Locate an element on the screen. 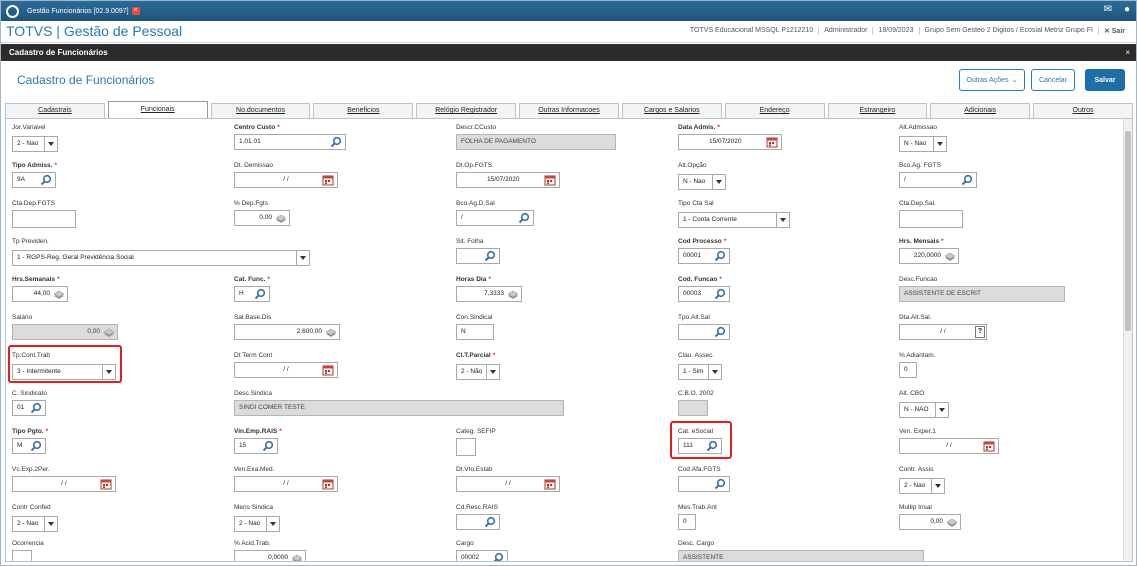 The height and width of the screenshot is (566, 1137). cod-afa-fgts-input is located at coordinates (704, 484).